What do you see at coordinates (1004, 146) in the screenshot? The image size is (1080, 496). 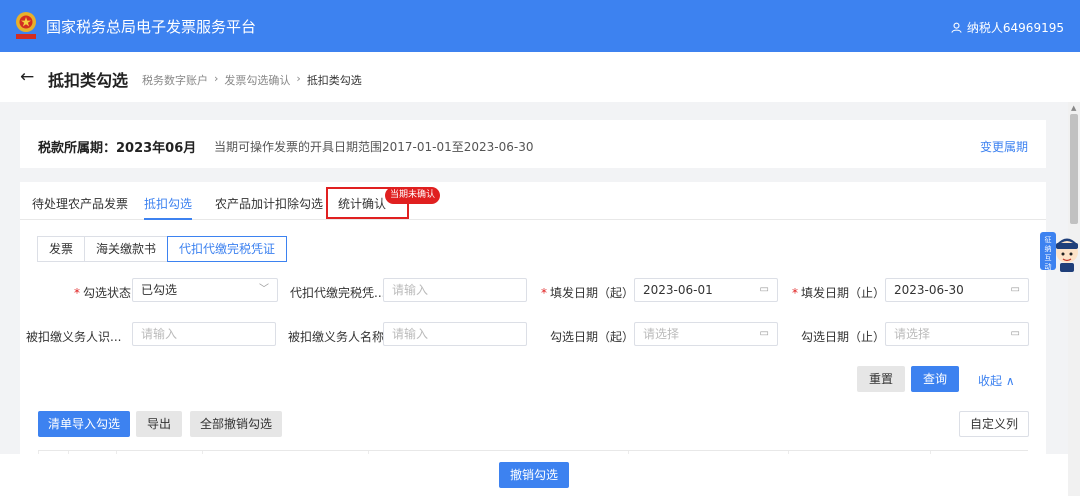 I see `change-period-link: 变更属期` at bounding box center [1004, 146].